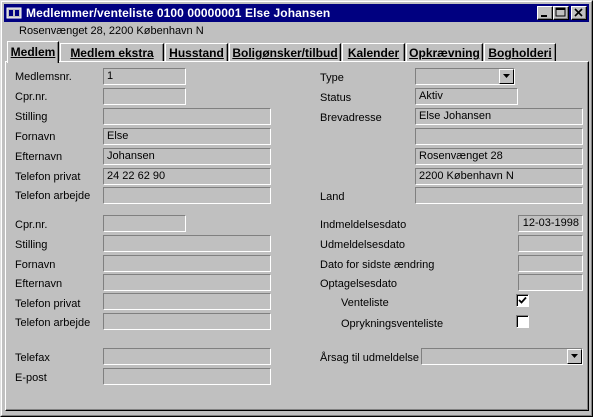 The width and height of the screenshot is (593, 417). I want to click on tab-kalender-label: Kalender, so click(373, 53).